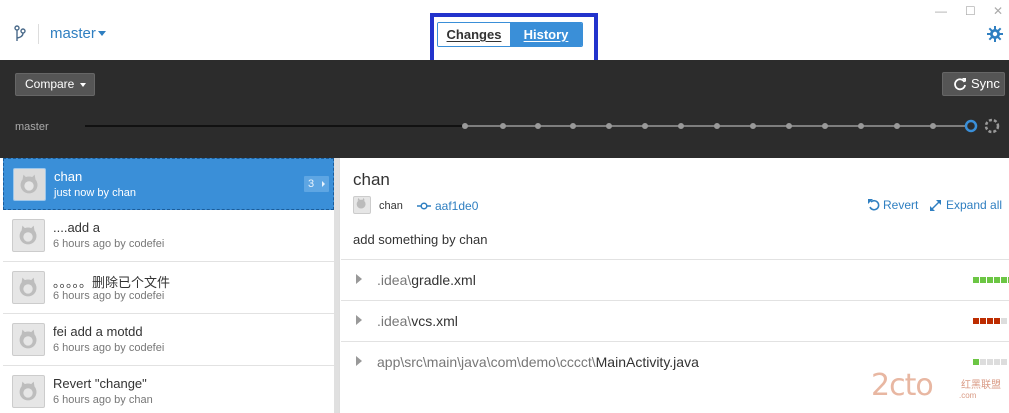  Describe the element at coordinates (32, 127) in the screenshot. I see `timeline-branch-label: master` at that location.